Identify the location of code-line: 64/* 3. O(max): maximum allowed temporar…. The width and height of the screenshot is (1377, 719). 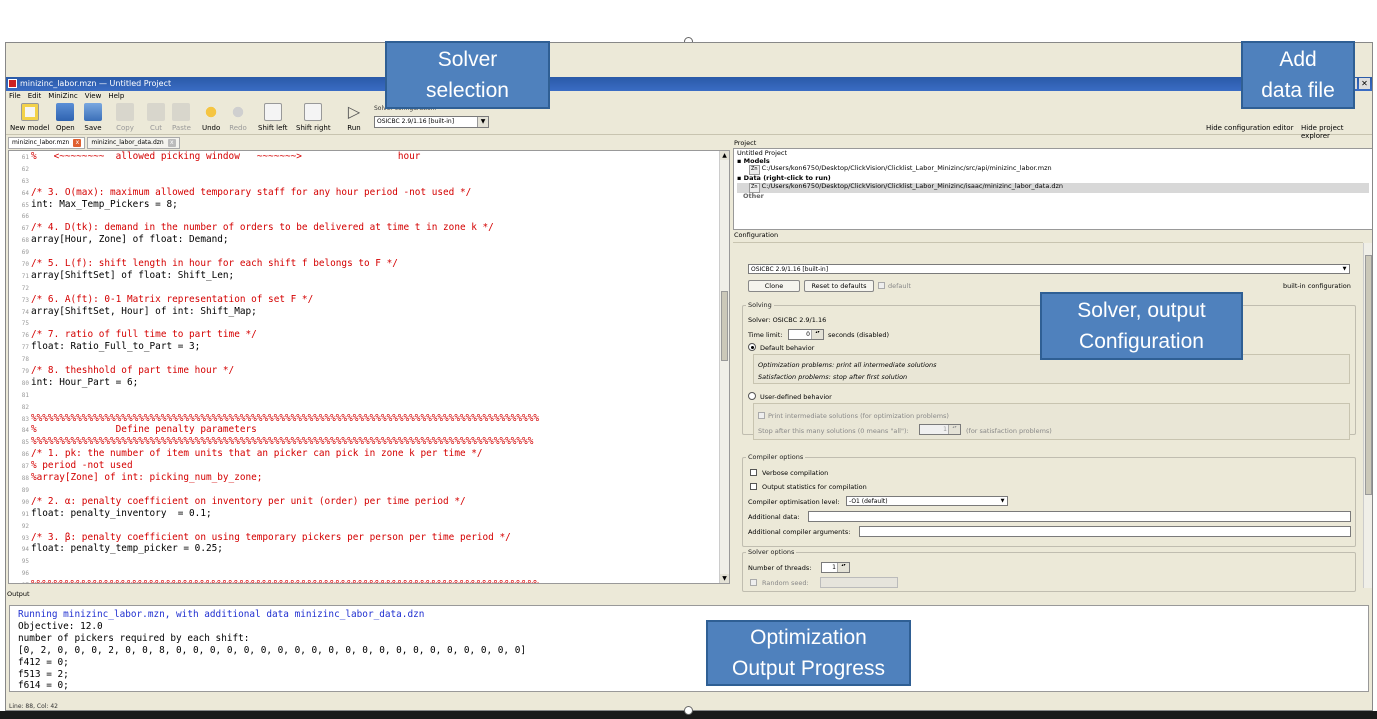
(369, 193).